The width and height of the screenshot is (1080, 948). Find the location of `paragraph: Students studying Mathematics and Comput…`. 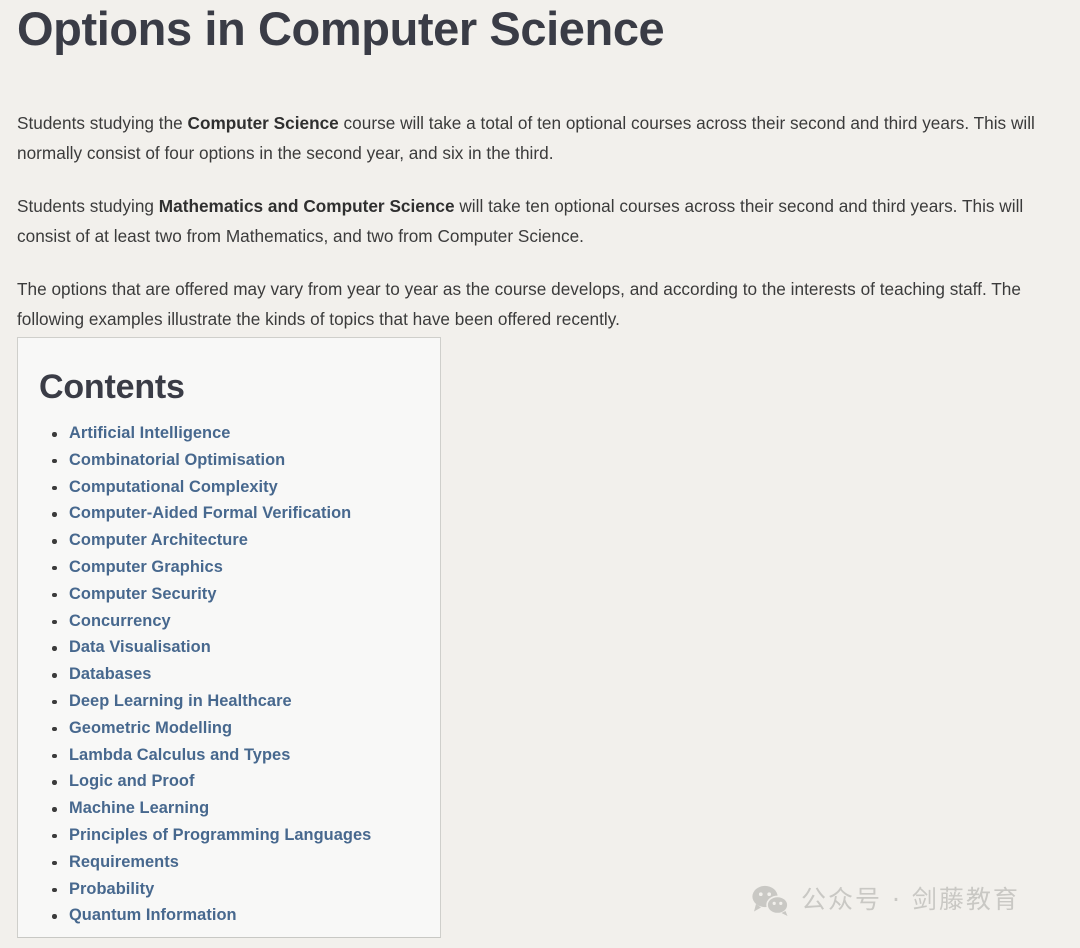

paragraph: Students studying Mathematics and Comput… is located at coordinates (545, 221).